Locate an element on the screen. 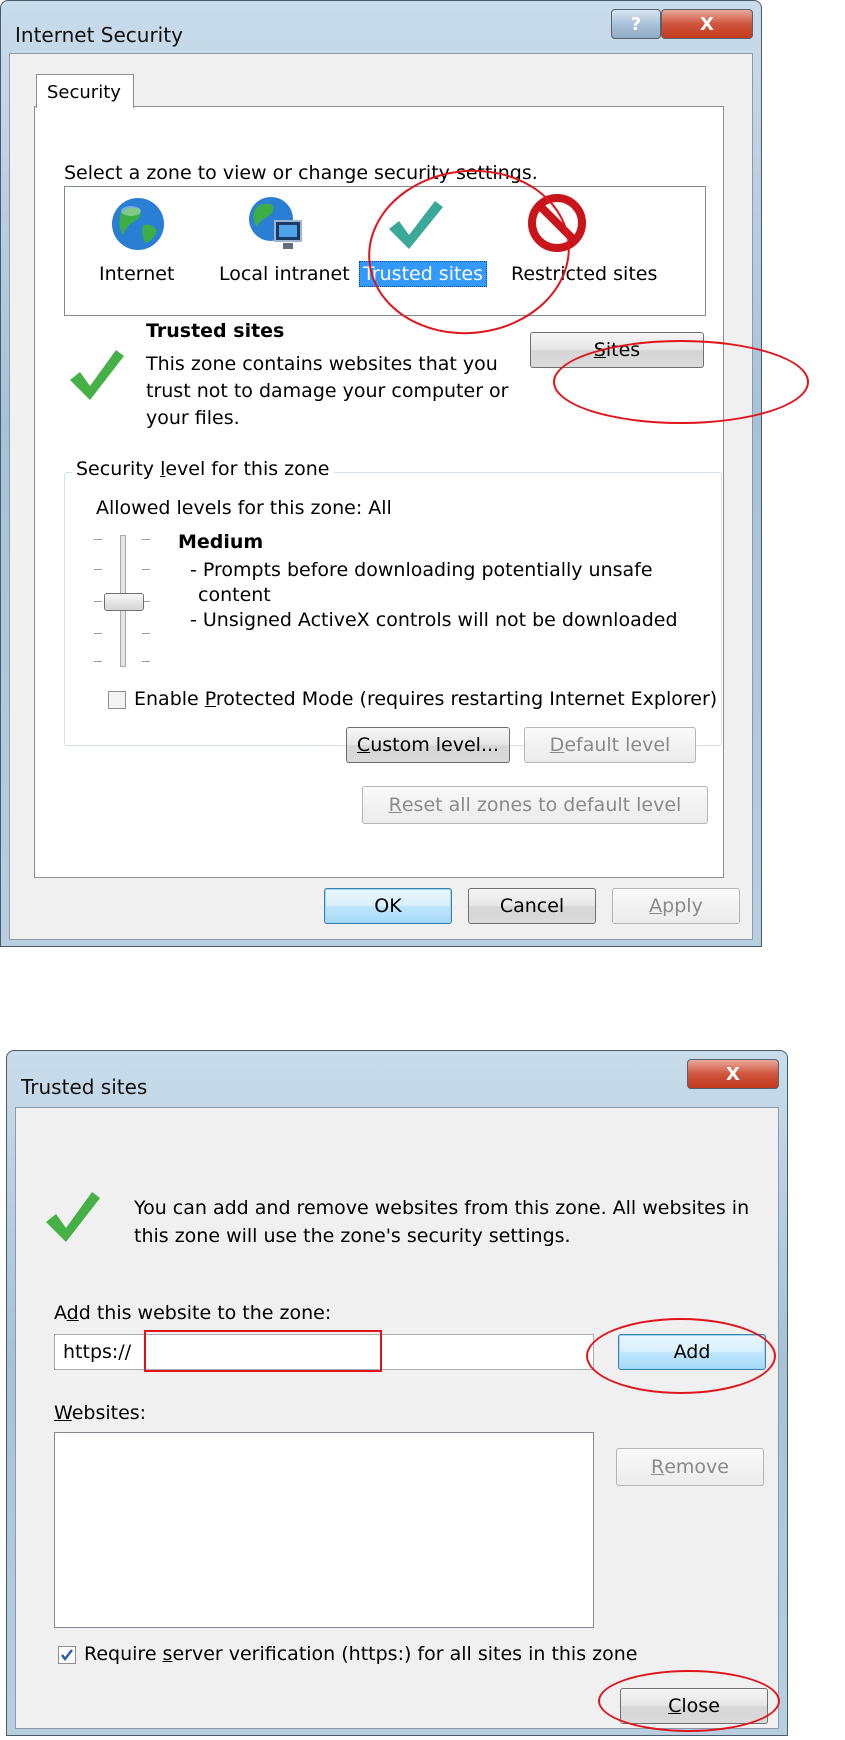 Image resolution: width=845 pixels, height=1740 pixels. ok-button: OK is located at coordinates (388, 906).